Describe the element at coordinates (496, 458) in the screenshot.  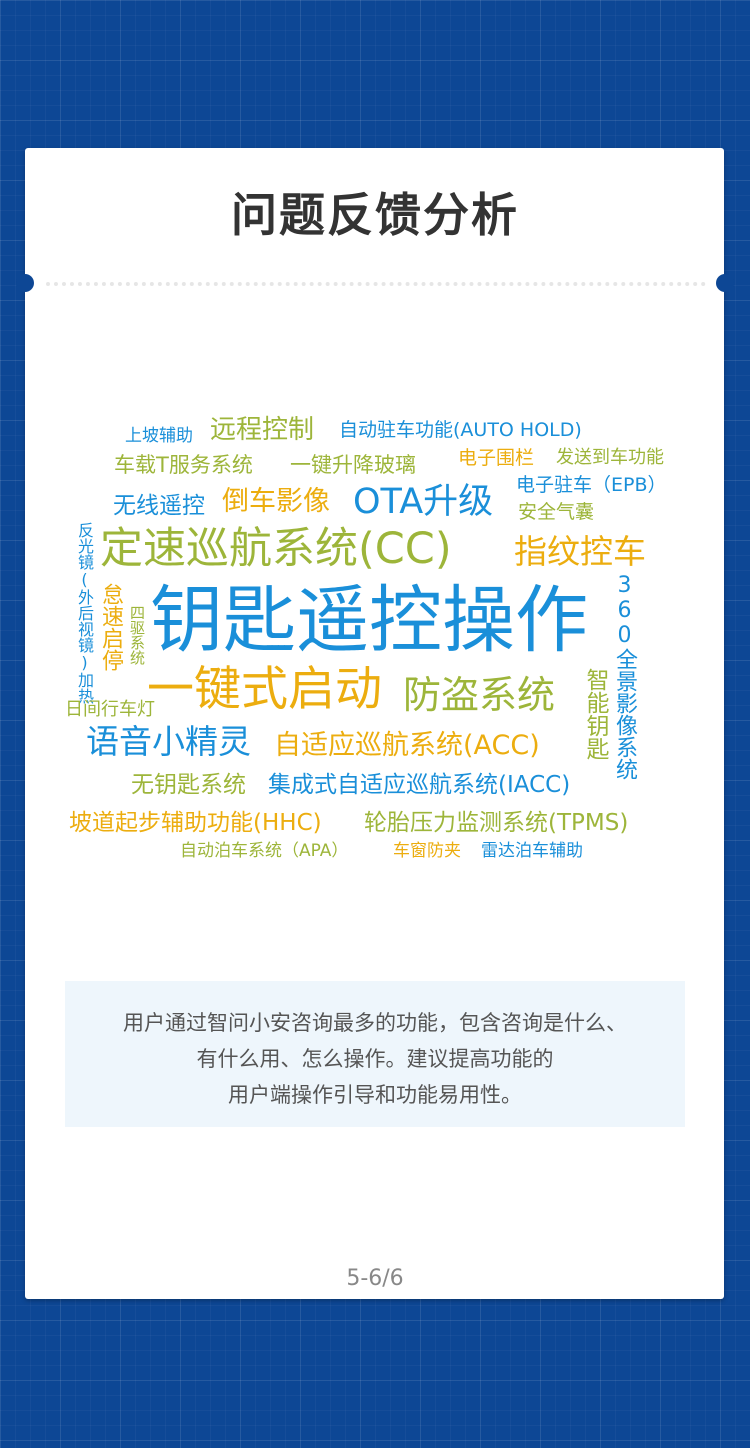
I see `word-cloud-item: 电子围栏` at that location.